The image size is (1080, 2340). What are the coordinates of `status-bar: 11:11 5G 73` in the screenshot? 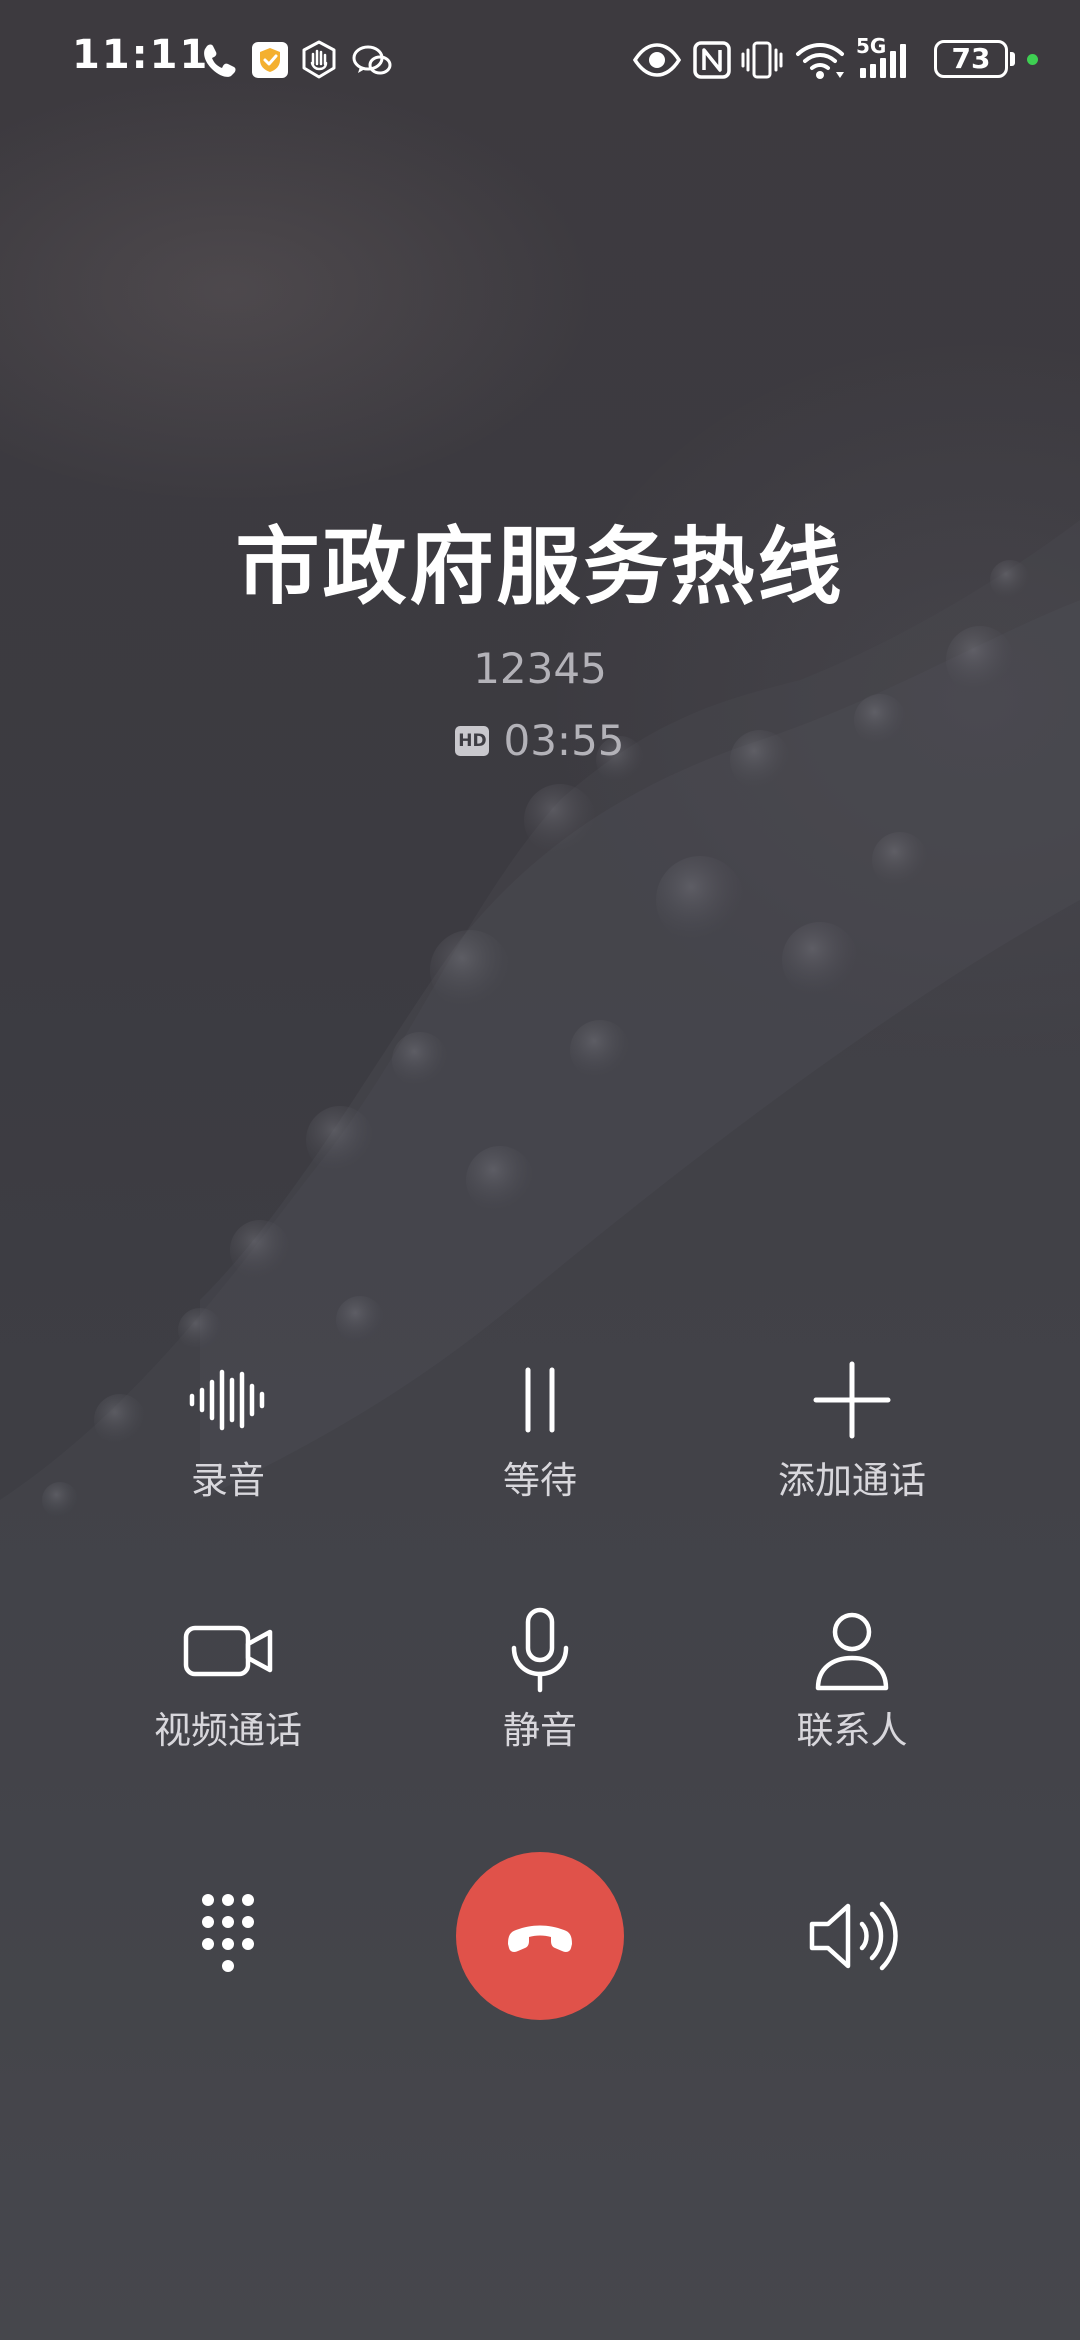 It's located at (540, 60).